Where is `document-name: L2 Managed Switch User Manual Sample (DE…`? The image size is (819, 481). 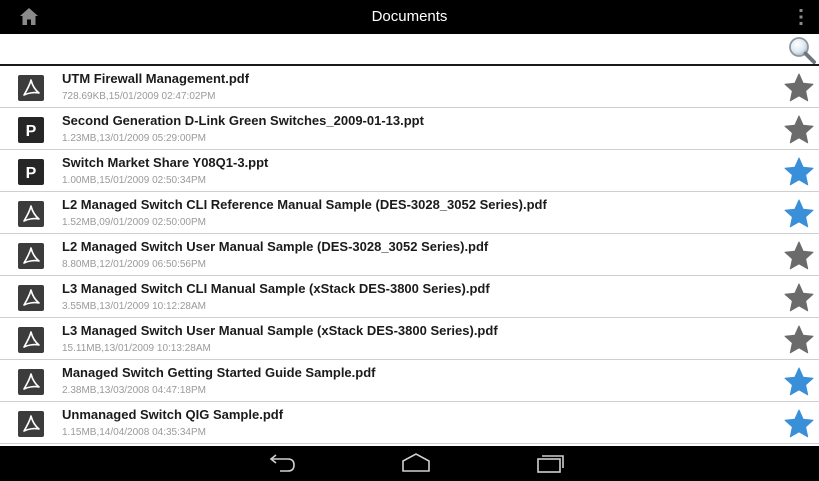 document-name: L2 Managed Switch User Manual Sample (DE… is located at coordinates (275, 246).